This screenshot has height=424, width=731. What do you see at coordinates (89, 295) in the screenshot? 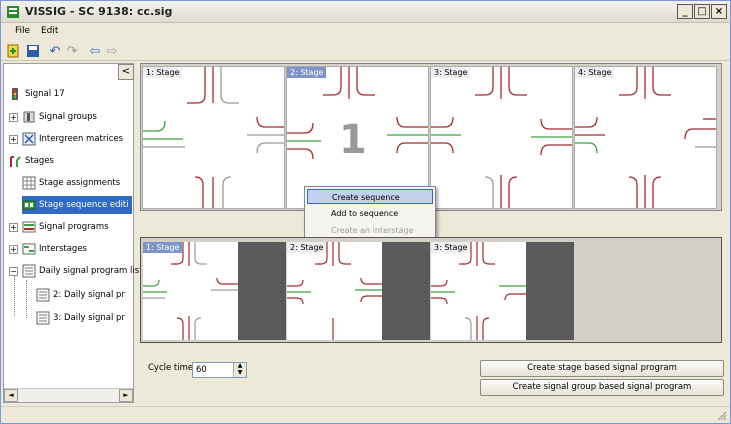
I see `tree-label: 2: Daily signal pr` at bounding box center [89, 295].